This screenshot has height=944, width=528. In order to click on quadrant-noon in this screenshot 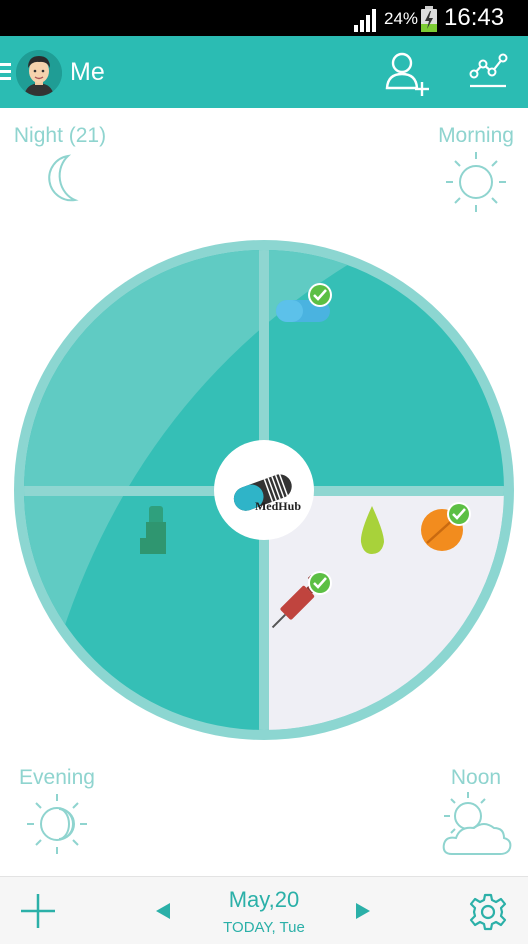, I will do `click(398, 622)`.